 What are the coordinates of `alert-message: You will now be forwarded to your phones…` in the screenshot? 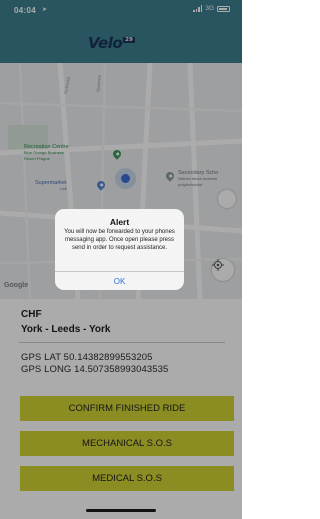 It's located at (119, 240).